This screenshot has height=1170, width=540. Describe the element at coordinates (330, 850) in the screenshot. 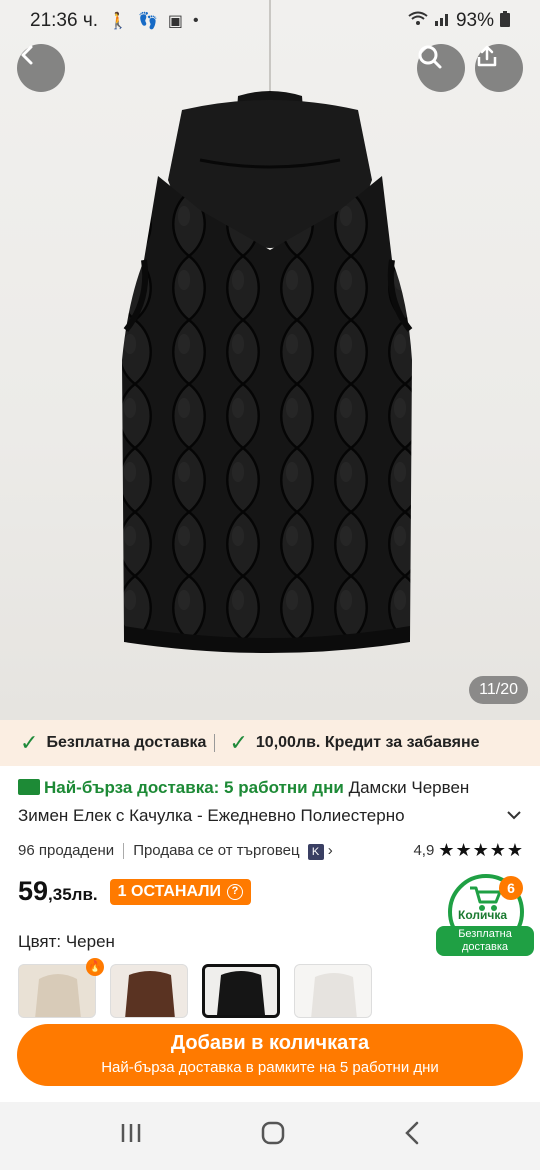

I see `chevron-right-icon: ›` at that location.